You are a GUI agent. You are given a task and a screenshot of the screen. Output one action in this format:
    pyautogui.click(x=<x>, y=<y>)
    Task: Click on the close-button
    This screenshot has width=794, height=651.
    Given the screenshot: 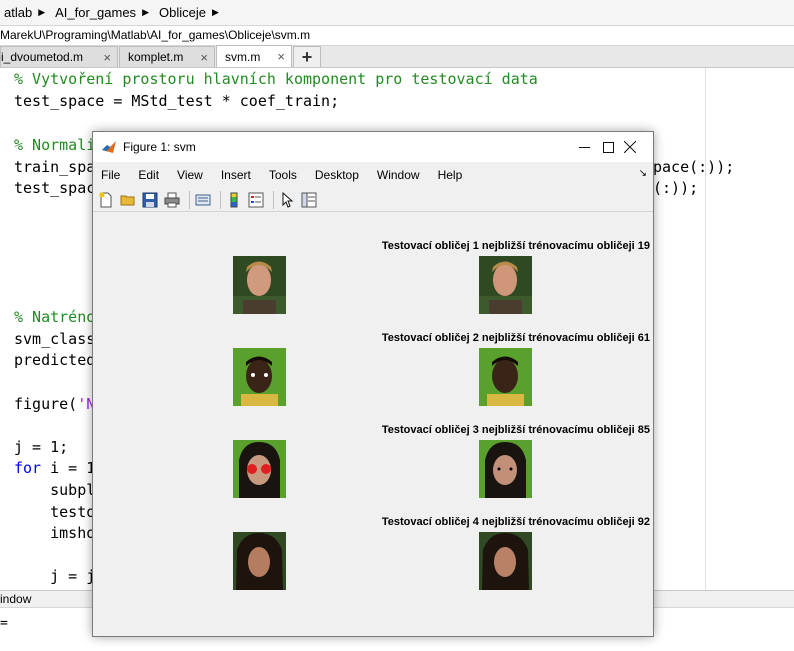 What is the action you would take?
    pyautogui.click(x=630, y=147)
    